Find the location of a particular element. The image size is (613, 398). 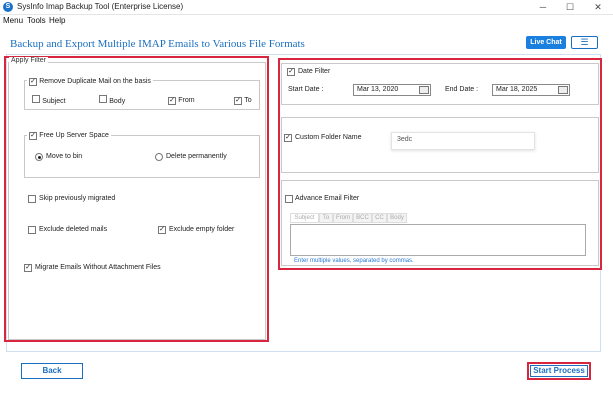

back-button: Back is located at coordinates (52, 371).